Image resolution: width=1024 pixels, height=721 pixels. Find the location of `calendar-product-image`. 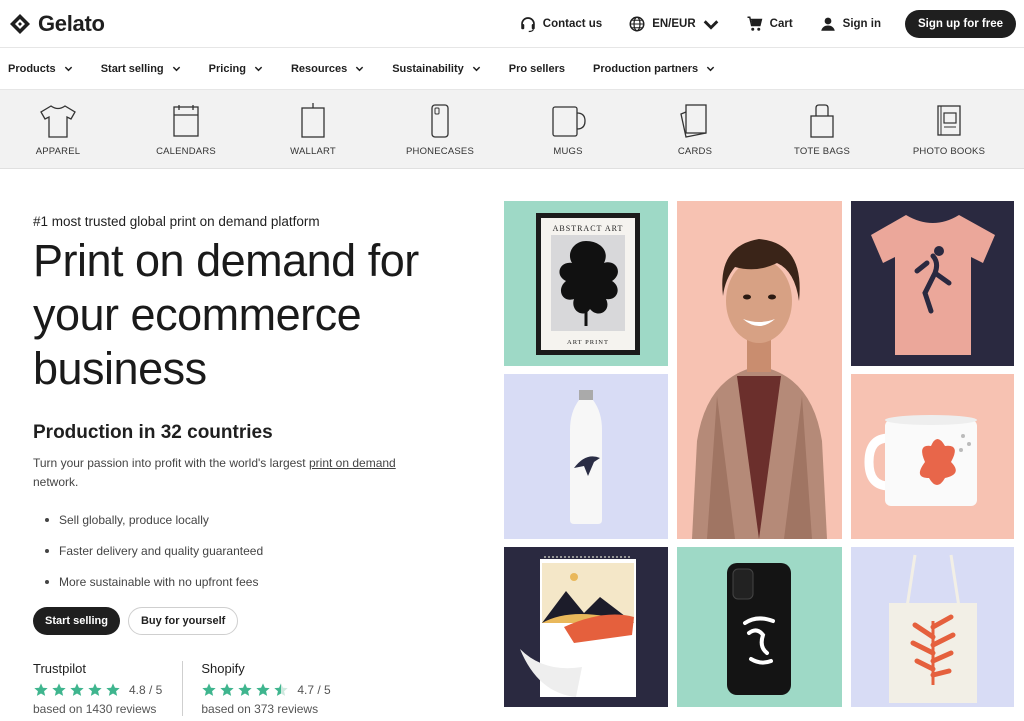

calendar-product-image is located at coordinates (586, 627).